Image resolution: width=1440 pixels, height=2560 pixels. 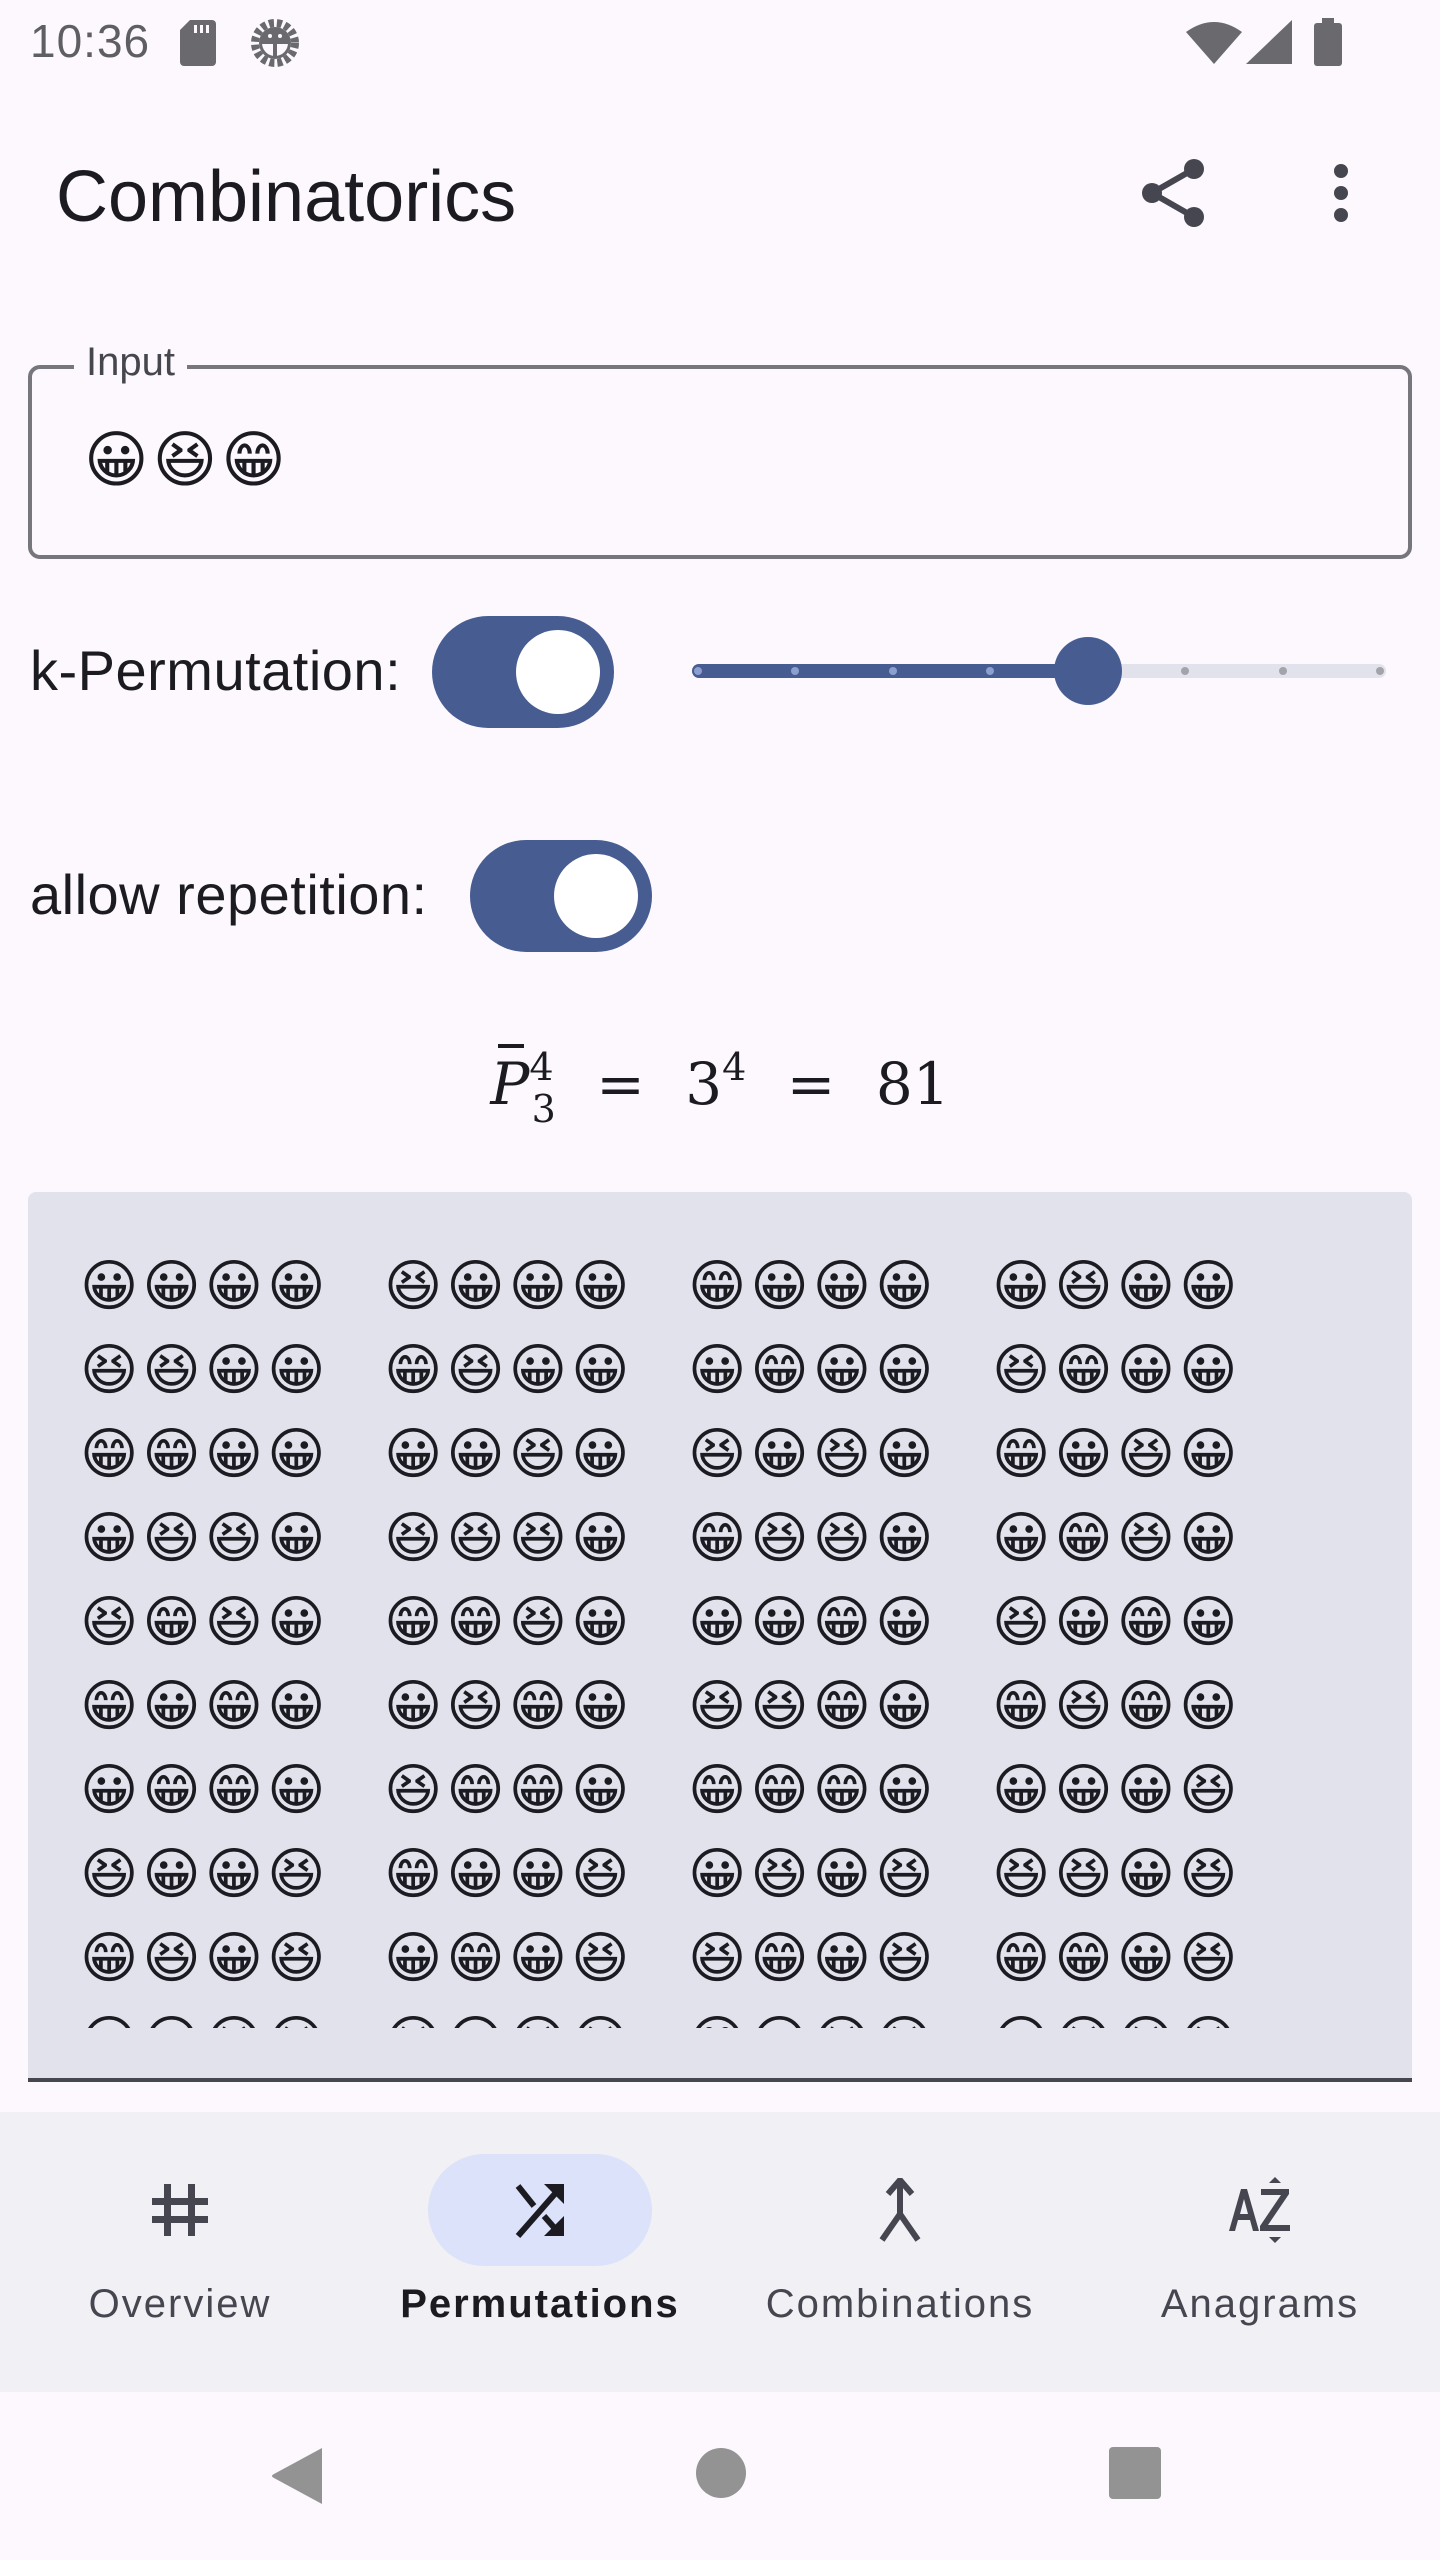 I want to click on recents-icon, so click(x=1135, y=2473).